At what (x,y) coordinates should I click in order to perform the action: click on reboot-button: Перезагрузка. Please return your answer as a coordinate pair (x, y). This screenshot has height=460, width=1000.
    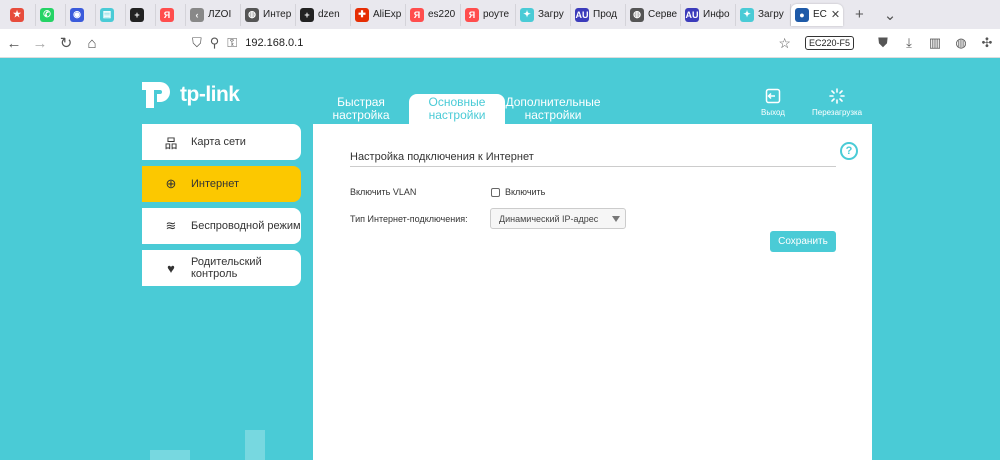
    Looking at the image, I should click on (837, 102).